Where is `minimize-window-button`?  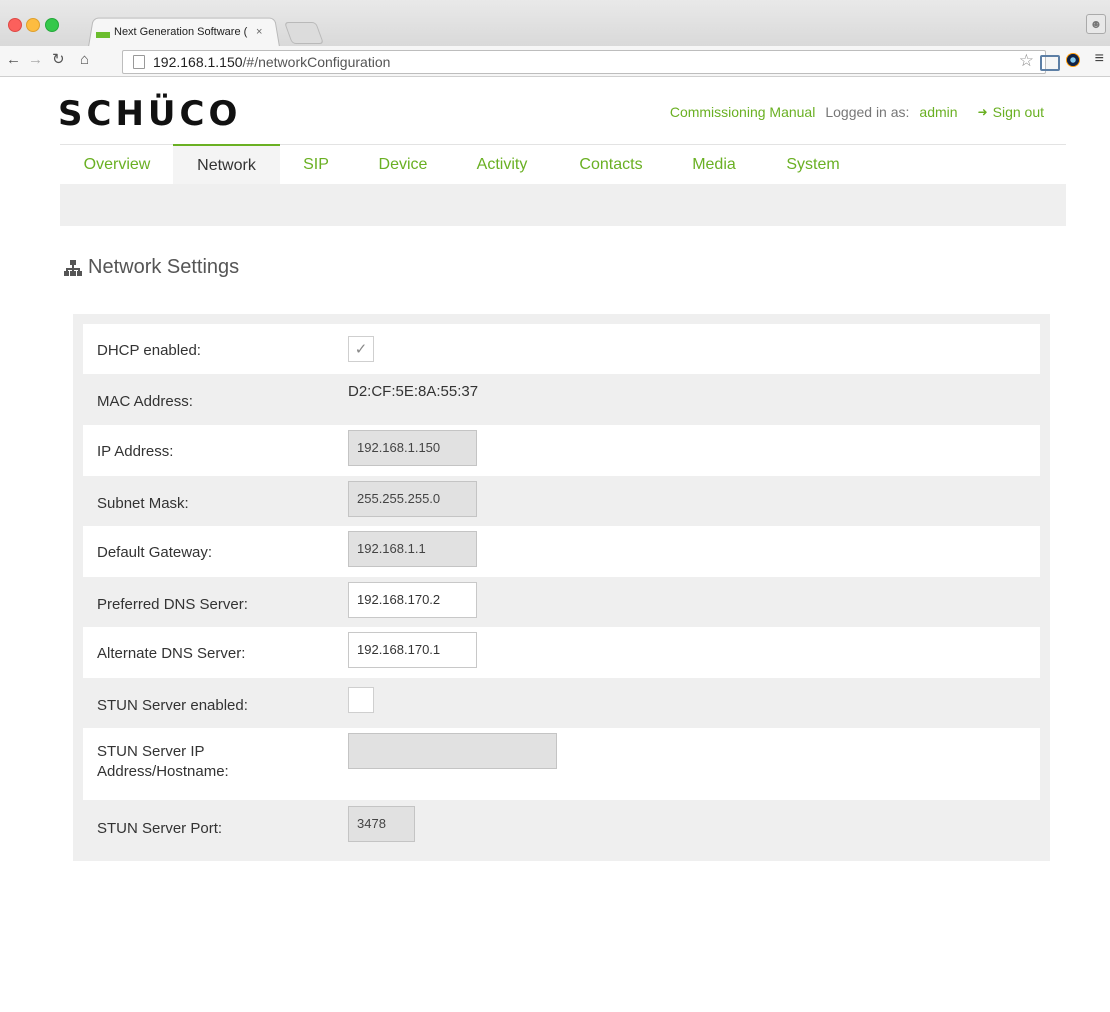 minimize-window-button is located at coordinates (33, 25).